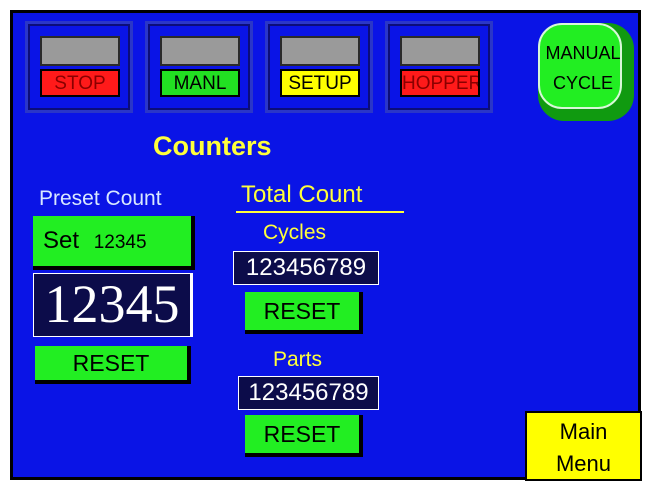 This screenshot has height=485, width=649. What do you see at coordinates (439, 67) in the screenshot?
I see `status-light-hopper: HOPPER` at bounding box center [439, 67].